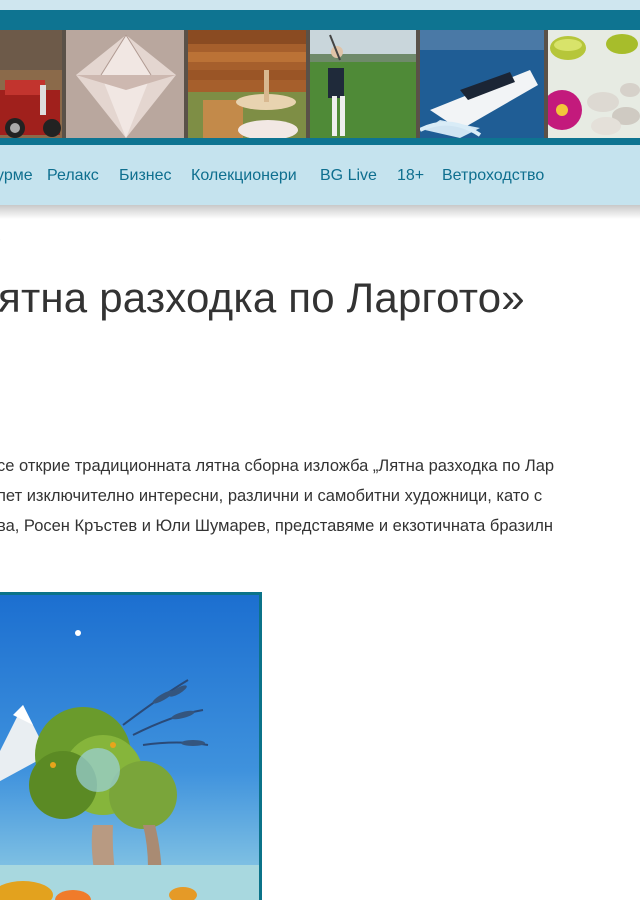  I want to click on banner-image-diamond, so click(125, 85).